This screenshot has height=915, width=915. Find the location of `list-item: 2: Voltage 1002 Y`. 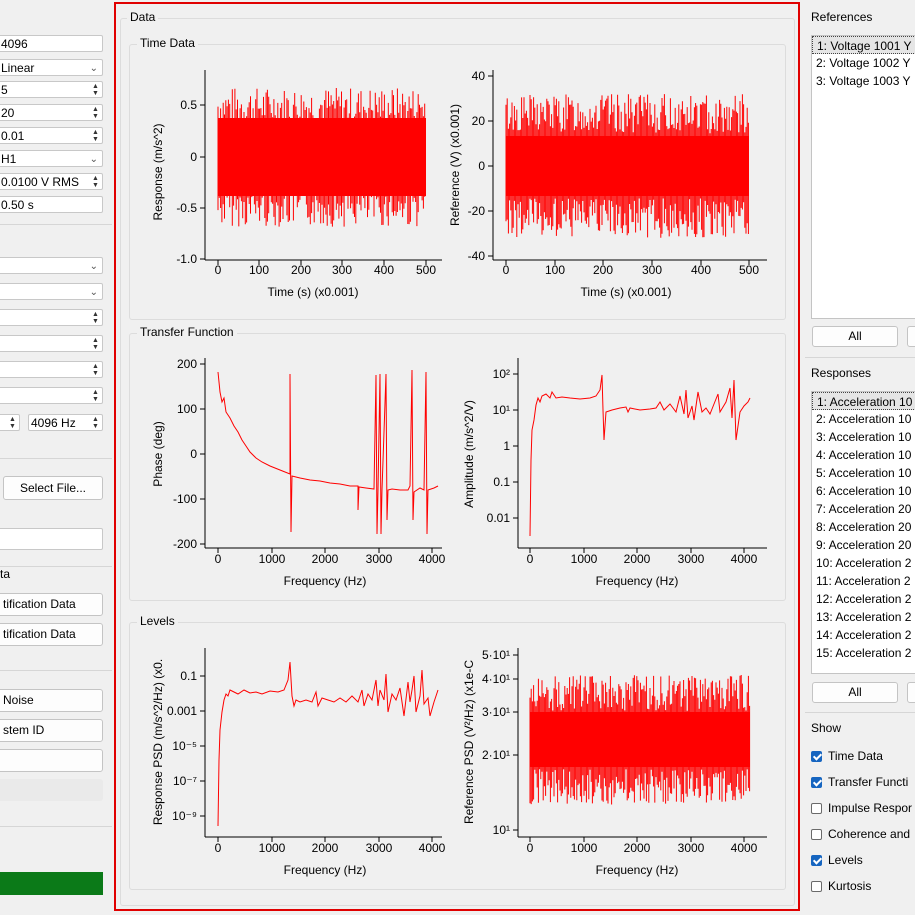

list-item: 2: Voltage 1002 Y is located at coordinates (863, 63).